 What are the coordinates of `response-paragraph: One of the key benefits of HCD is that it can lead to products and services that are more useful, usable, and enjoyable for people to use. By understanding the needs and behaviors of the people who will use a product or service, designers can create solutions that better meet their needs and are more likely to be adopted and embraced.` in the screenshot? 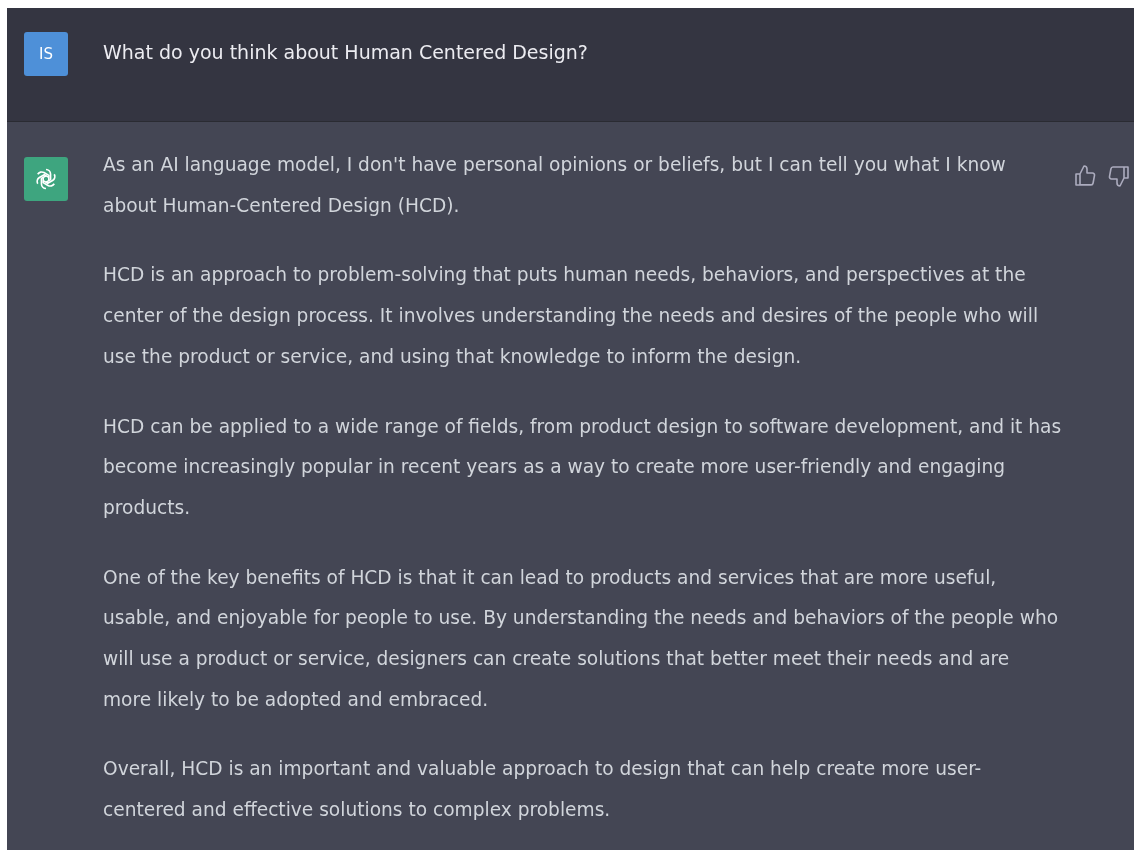 It's located at (581, 638).